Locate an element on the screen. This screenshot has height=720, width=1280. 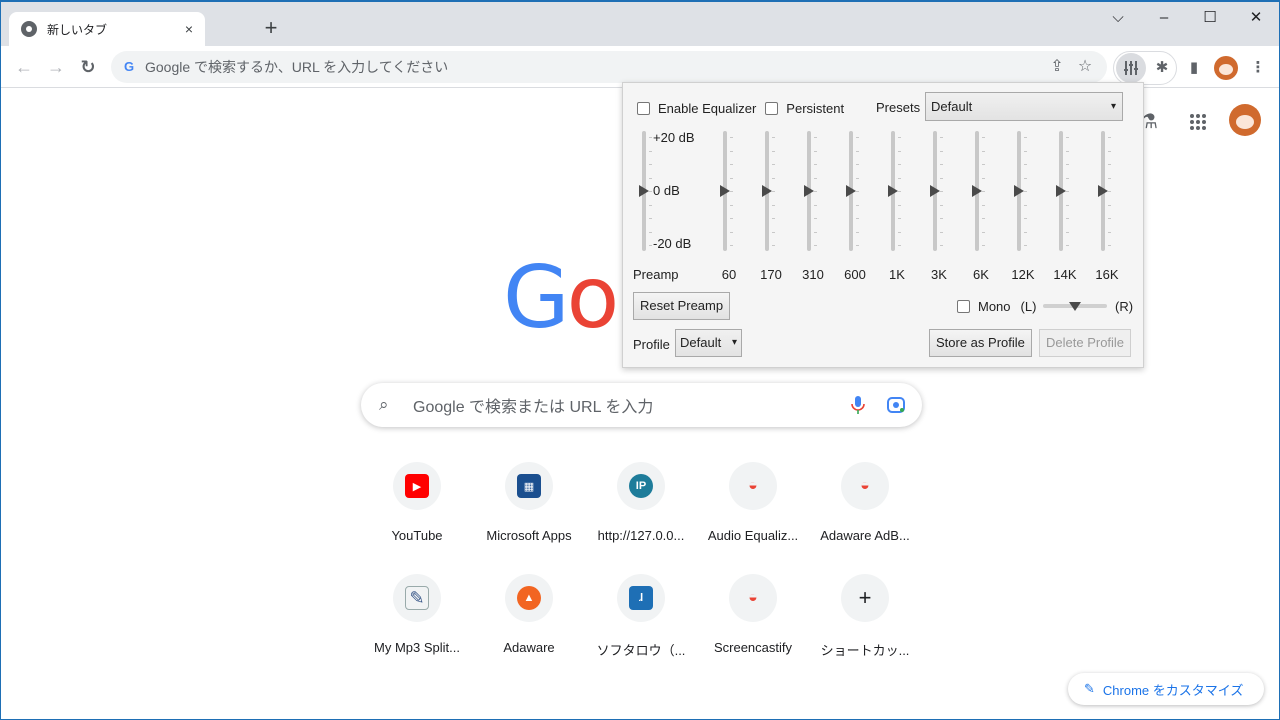
shortcut-icon-circle: ◒ is located at coordinates (865, 486).